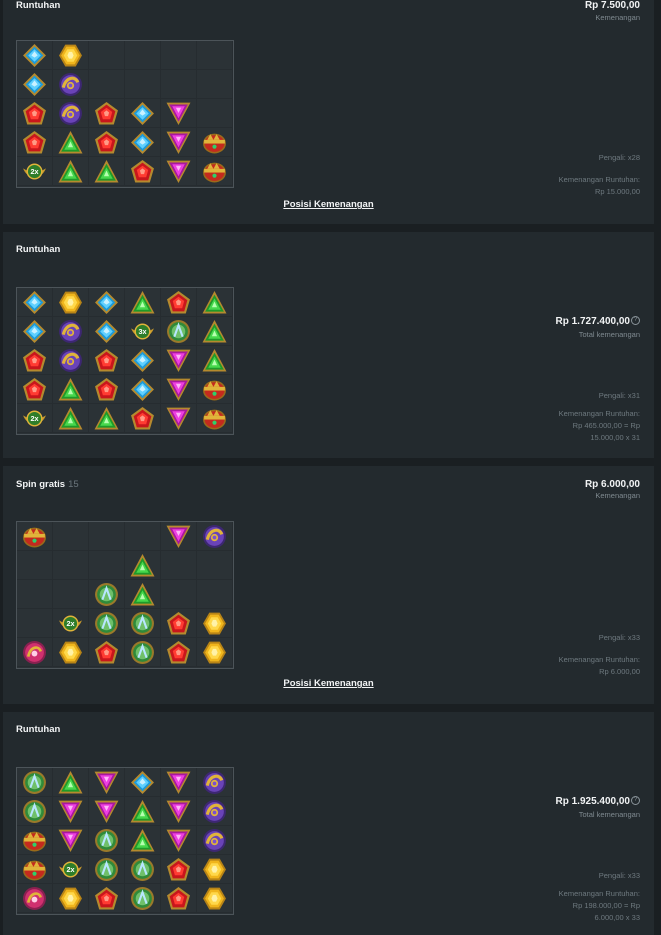 The width and height of the screenshot is (661, 935). I want to click on multiplier-text: Pengali: x28, so click(619, 157).